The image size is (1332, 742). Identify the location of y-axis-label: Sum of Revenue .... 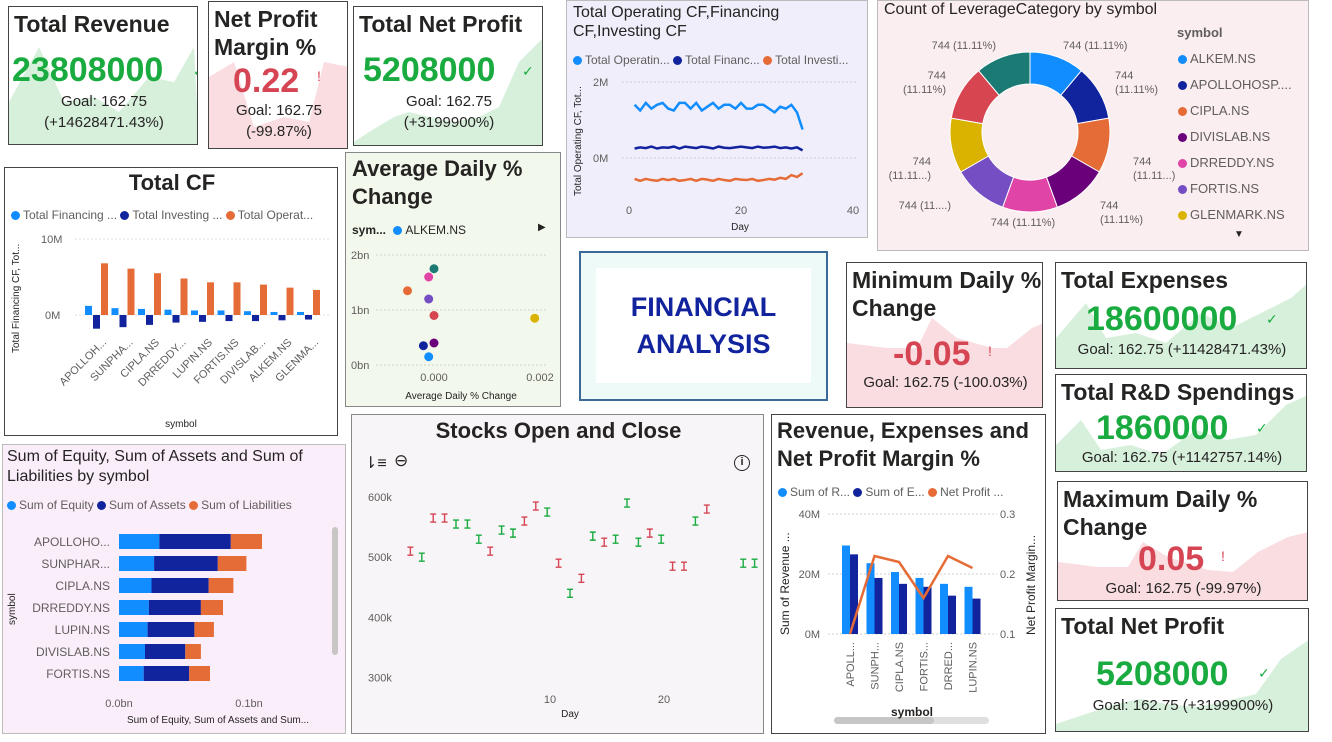
(785, 583).